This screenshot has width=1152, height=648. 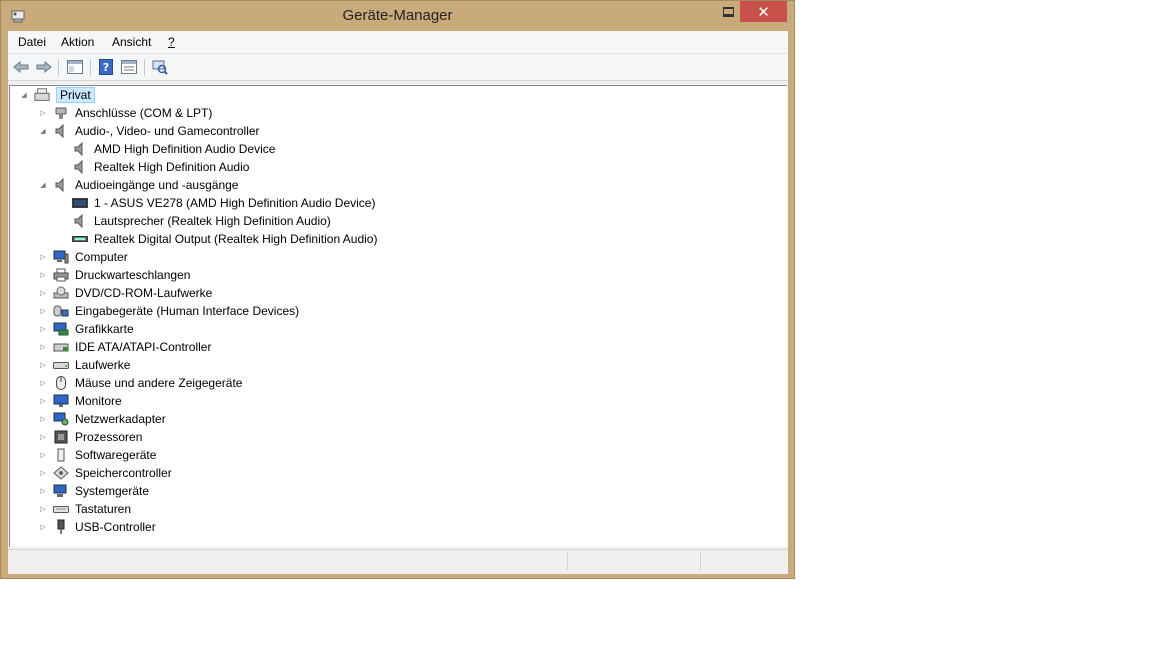 I want to click on network-adapter-icon, so click(x=61, y=419).